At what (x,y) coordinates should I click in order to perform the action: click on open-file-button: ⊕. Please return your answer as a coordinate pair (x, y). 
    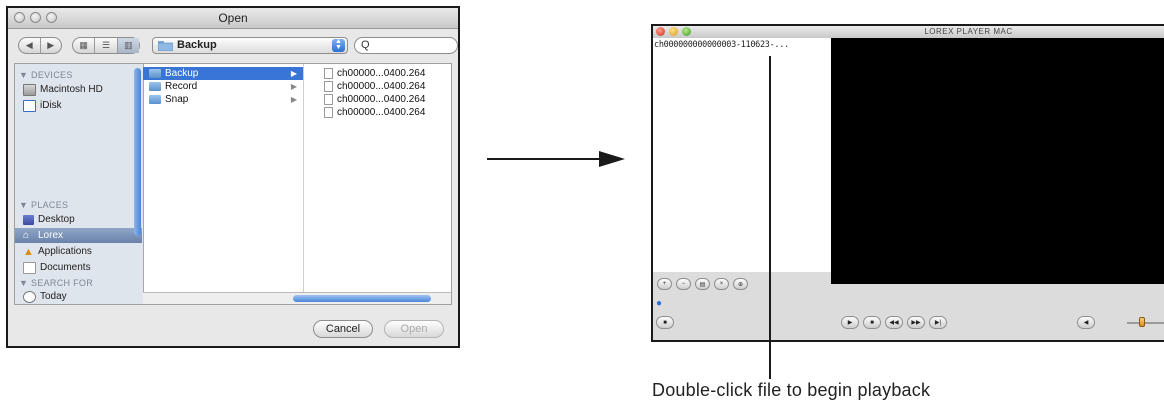
    Looking at the image, I should click on (740, 284).